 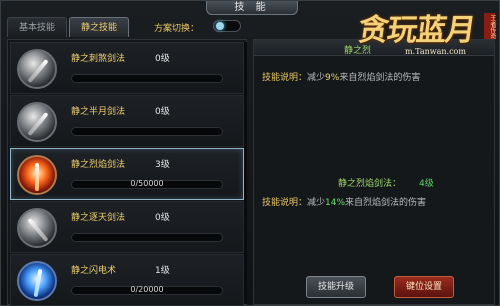 I want to click on skill-item-selected: 静之烈焰剑法 3级 0/50000, so click(x=127, y=174).